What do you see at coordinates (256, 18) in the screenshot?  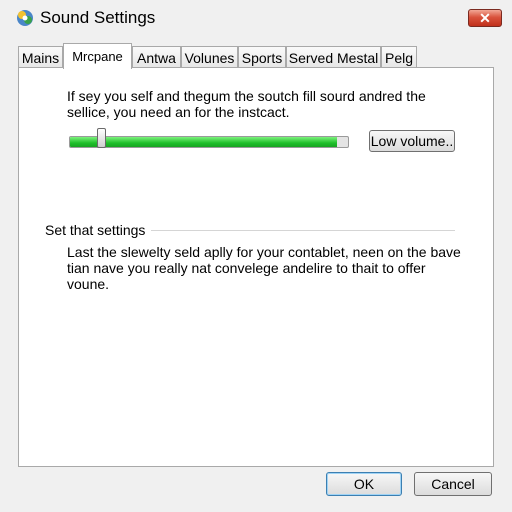 I see `title-bar: Sound Settings ✕` at bounding box center [256, 18].